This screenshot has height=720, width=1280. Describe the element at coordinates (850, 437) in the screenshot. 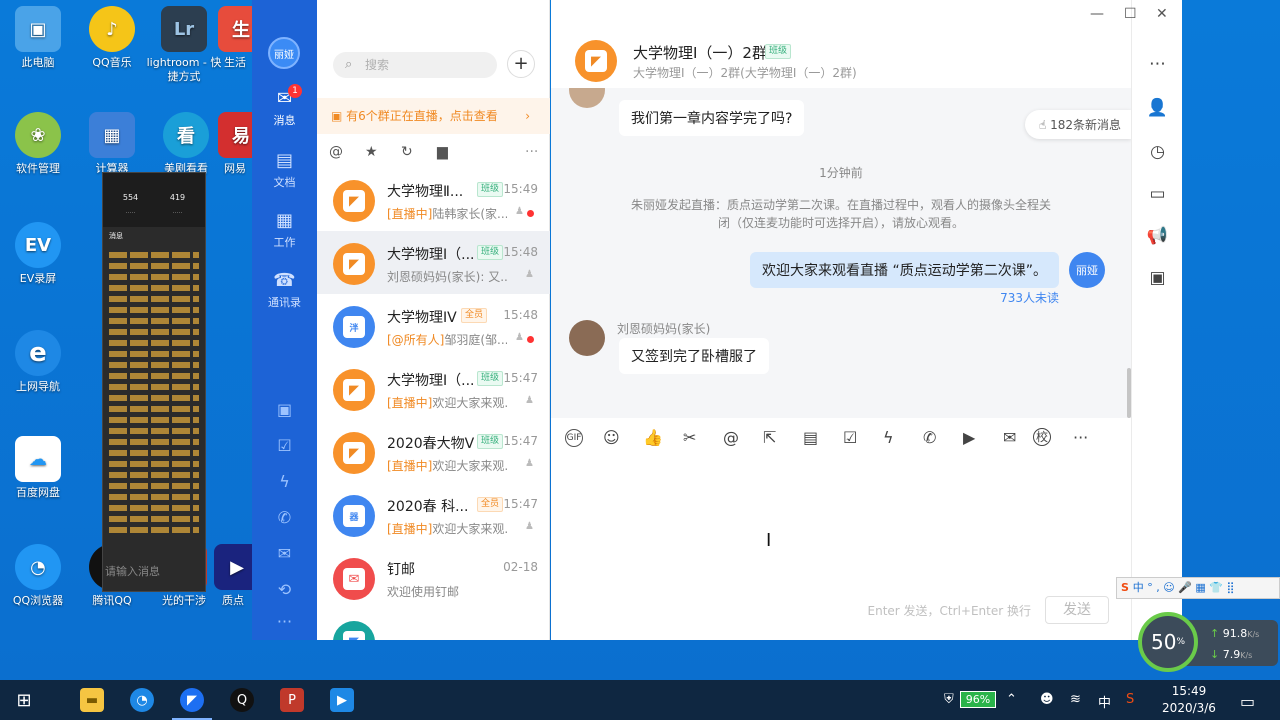

I see `checkbox-icon: ☑` at that location.